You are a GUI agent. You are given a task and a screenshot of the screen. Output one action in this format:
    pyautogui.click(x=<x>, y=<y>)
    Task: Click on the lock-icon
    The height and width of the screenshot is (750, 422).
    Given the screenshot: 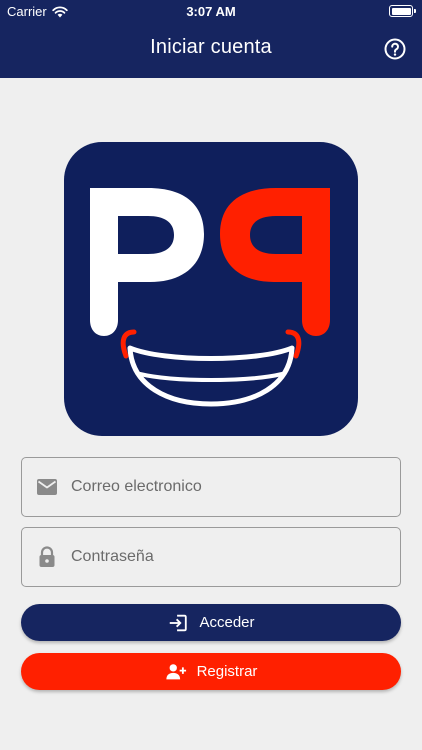 What is the action you would take?
    pyautogui.click(x=47, y=556)
    